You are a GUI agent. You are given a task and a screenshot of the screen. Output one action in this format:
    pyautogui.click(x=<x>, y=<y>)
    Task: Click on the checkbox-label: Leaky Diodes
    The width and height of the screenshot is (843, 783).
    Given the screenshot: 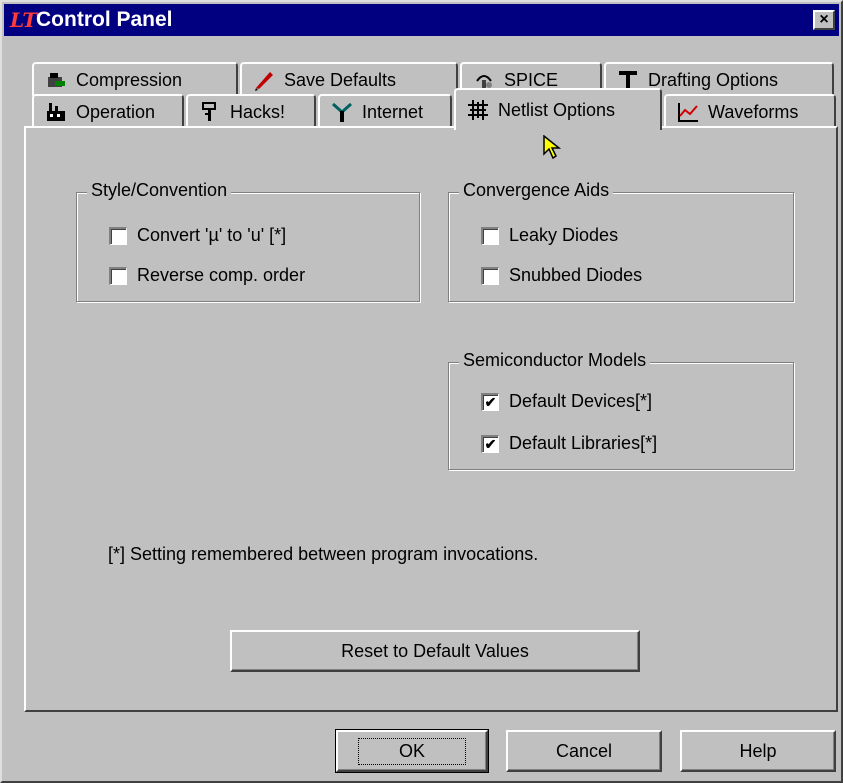 What is the action you would take?
    pyautogui.click(x=564, y=235)
    